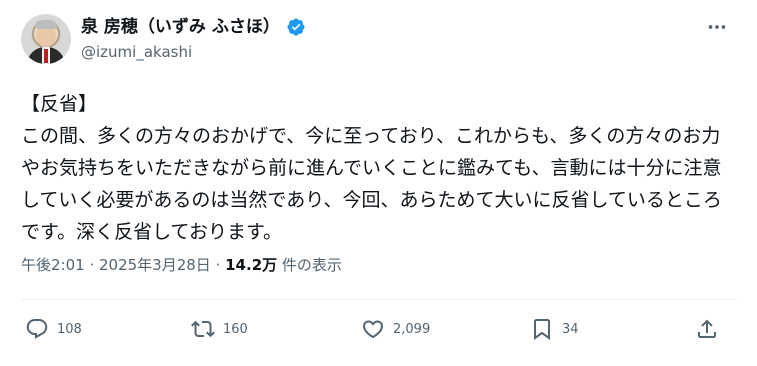 The width and height of the screenshot is (757, 366). What do you see at coordinates (309, 265) in the screenshot?
I see `view-count-label: 件の表示` at bounding box center [309, 265].